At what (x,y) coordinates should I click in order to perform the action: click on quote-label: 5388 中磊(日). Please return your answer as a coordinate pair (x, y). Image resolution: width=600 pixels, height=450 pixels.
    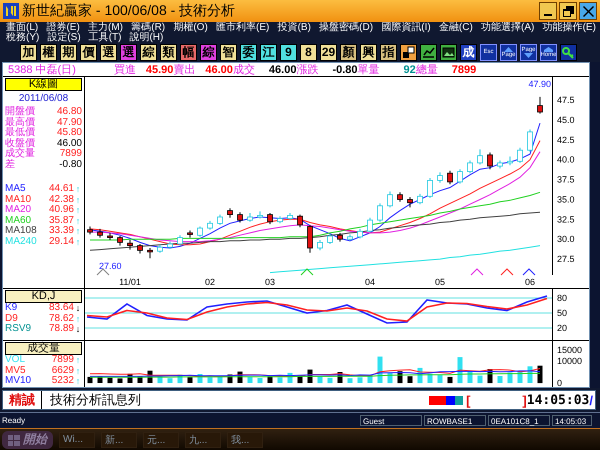
    Looking at the image, I should click on (42, 70).